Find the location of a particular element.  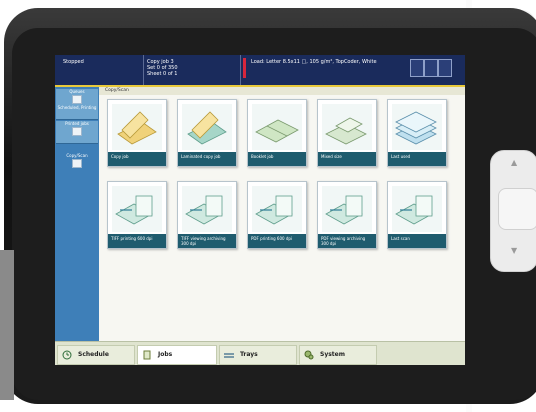

tile-label: Copy job is located at coordinates (137, 159).